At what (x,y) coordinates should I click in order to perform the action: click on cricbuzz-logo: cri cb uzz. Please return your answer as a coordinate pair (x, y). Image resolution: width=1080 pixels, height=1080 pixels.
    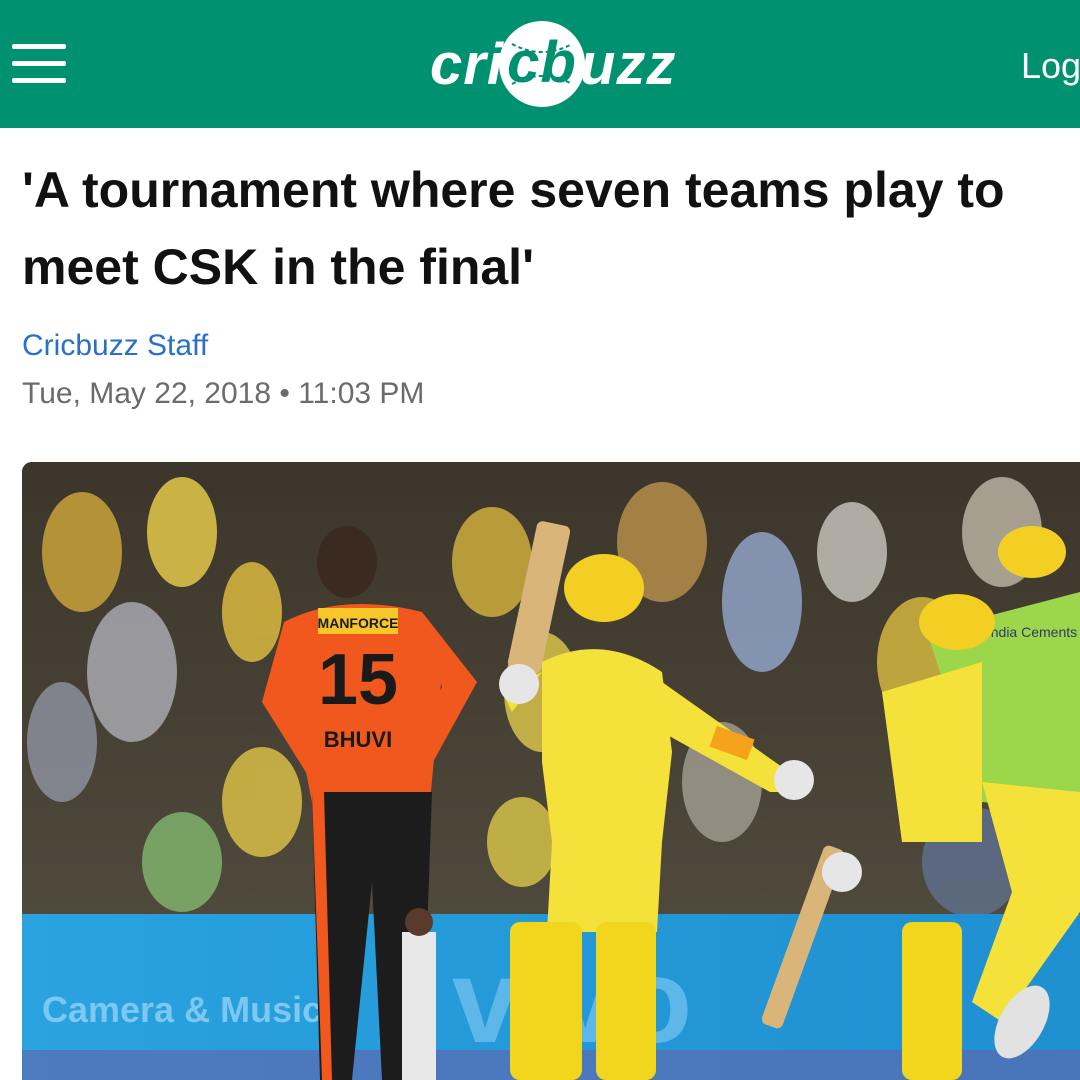
    Looking at the image, I should click on (580, 64).